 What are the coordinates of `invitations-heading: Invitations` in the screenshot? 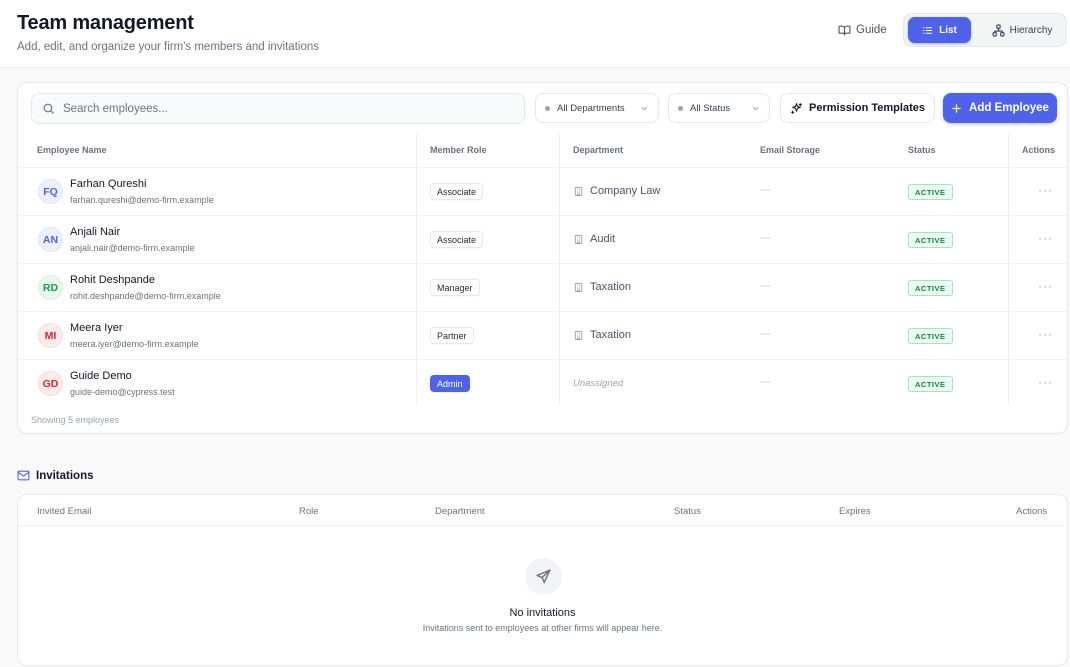 It's located at (55, 475).